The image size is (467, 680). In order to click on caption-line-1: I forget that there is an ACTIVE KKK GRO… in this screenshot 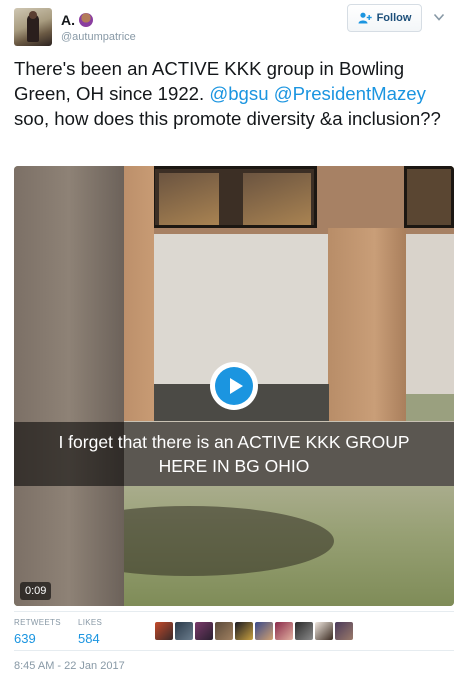, I will do `click(234, 442)`.